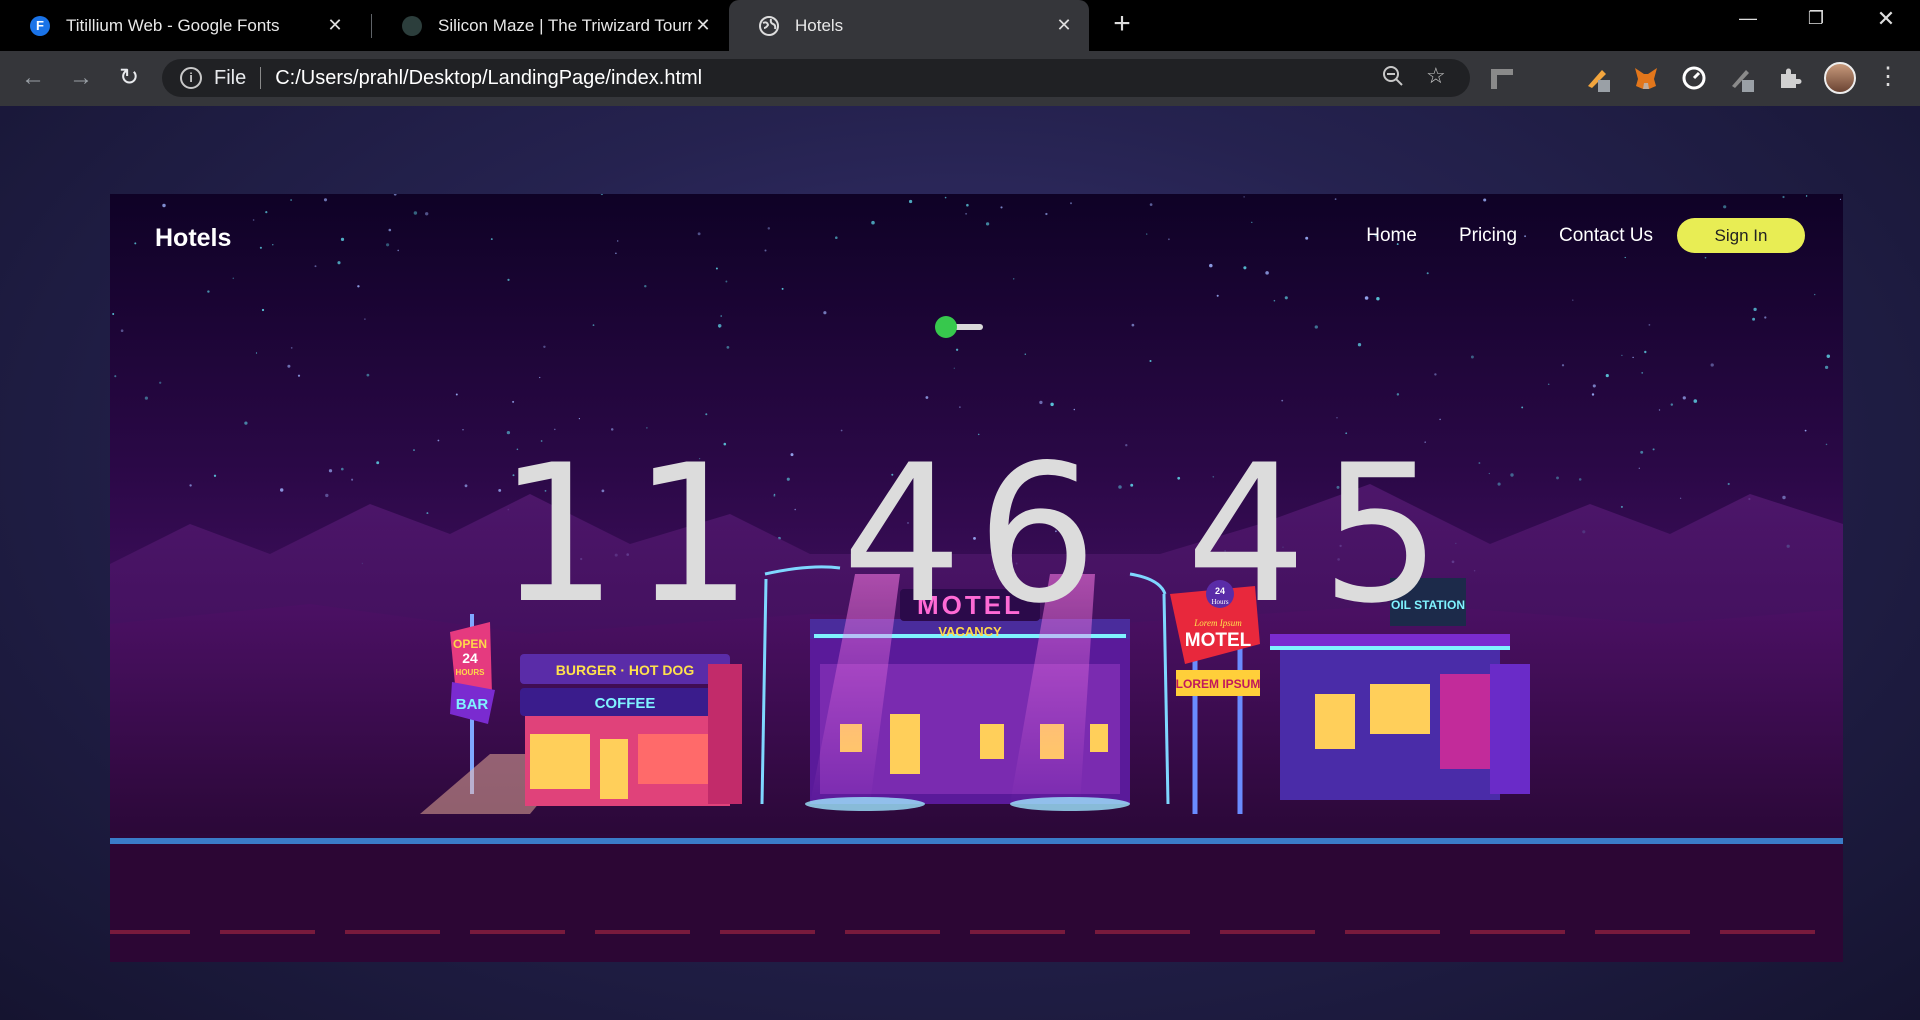 This screenshot has width=1920, height=1020. Describe the element at coordinates (261, 78) in the screenshot. I see `omnibox-divider` at that location.